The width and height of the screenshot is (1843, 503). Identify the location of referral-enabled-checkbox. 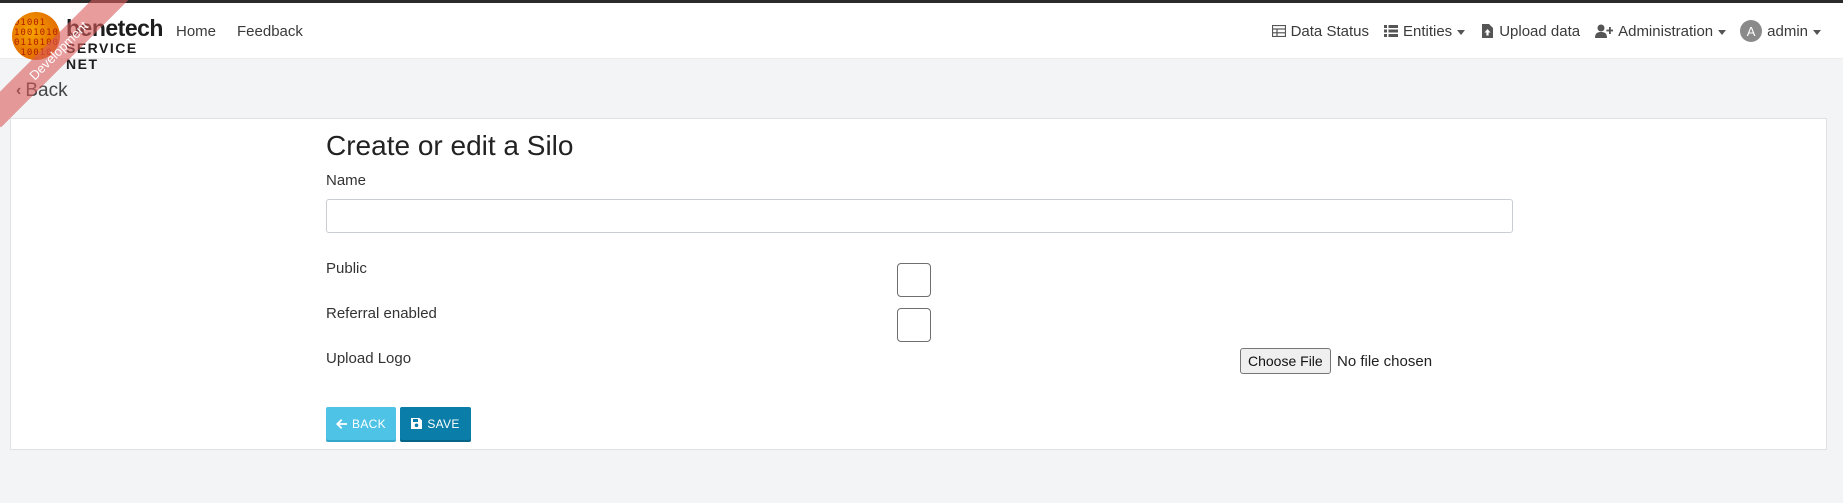
(914, 325).